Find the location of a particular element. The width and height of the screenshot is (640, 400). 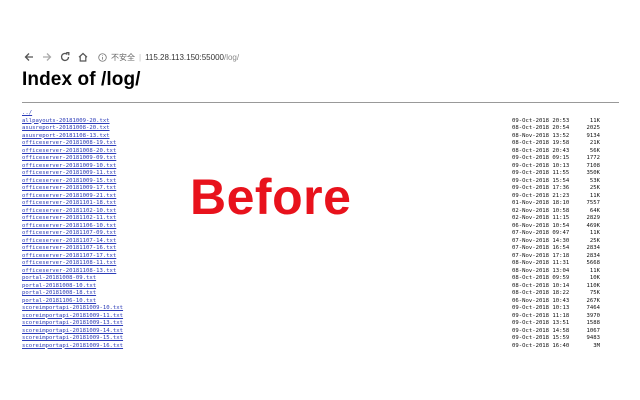

home-icon is located at coordinates (83, 57).